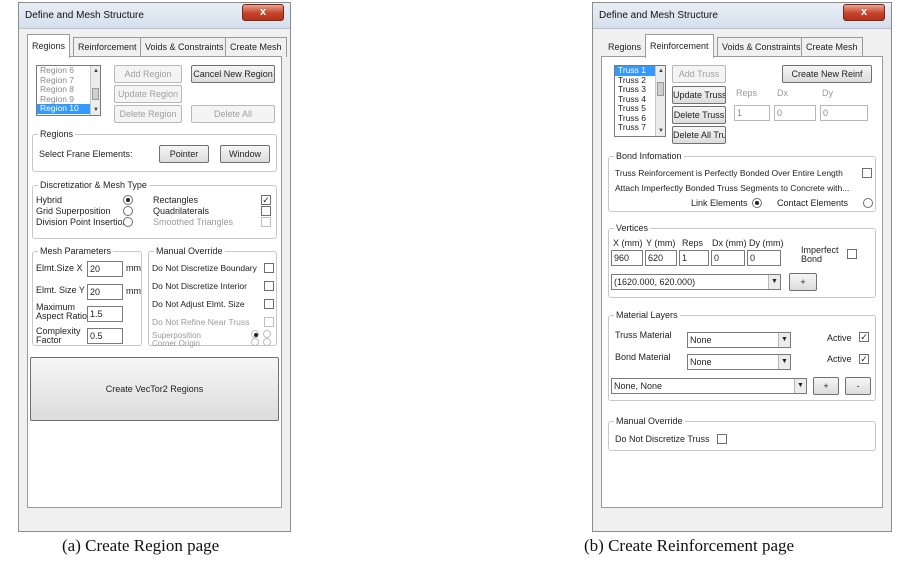  I want to click on add-vertex-button: +, so click(803, 282).